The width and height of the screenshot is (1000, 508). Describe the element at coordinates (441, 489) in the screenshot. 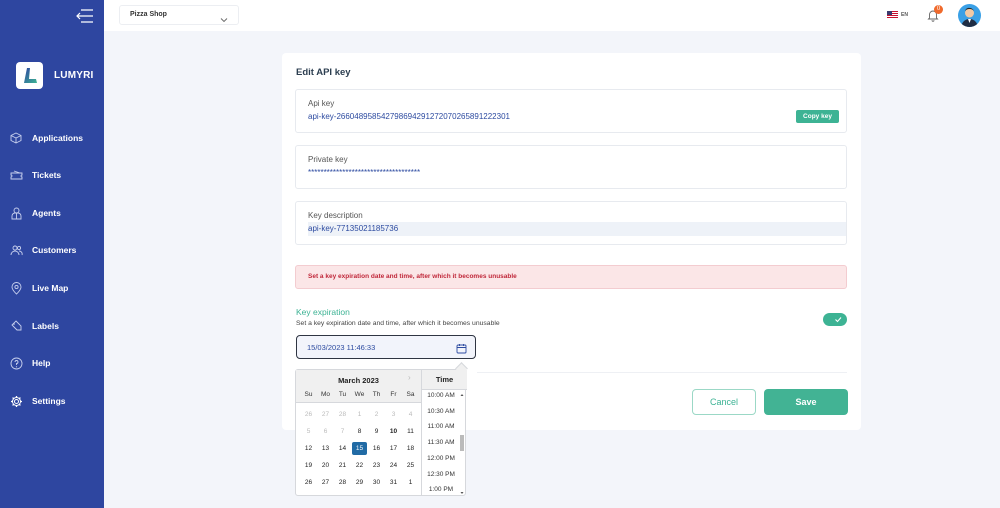

I see `time-option: 1:00 PM` at that location.